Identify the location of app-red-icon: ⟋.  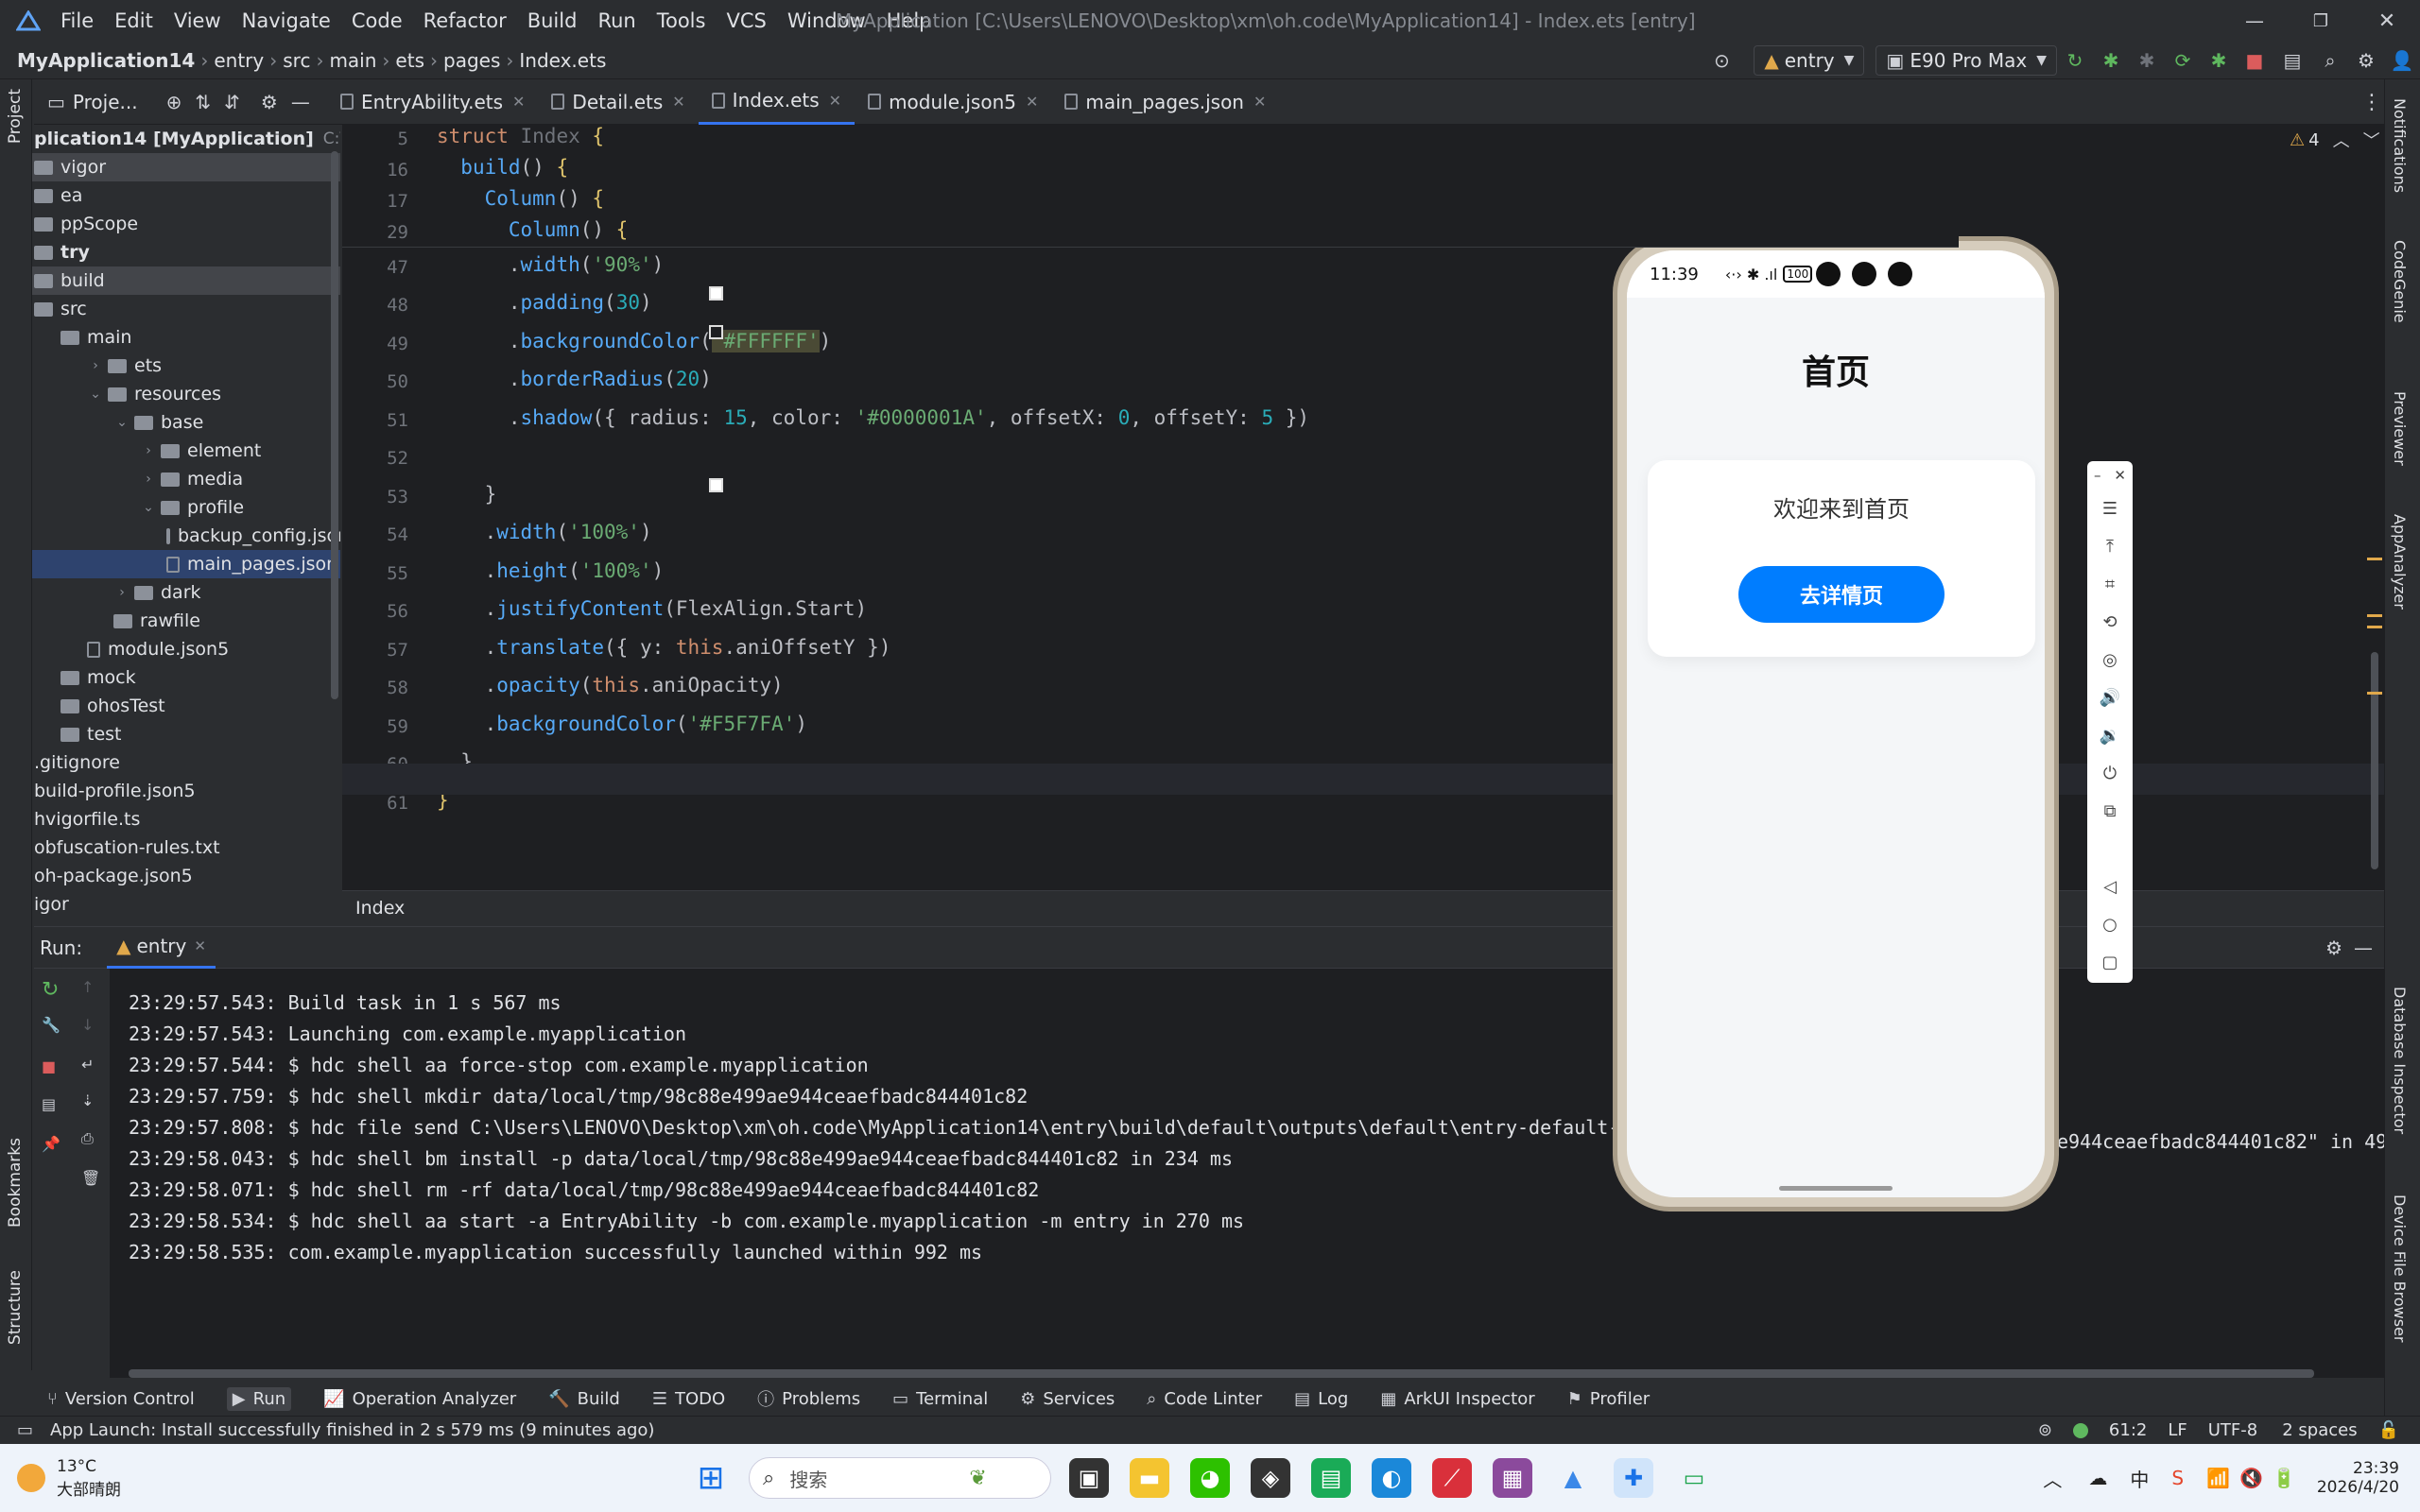
(1452, 1478).